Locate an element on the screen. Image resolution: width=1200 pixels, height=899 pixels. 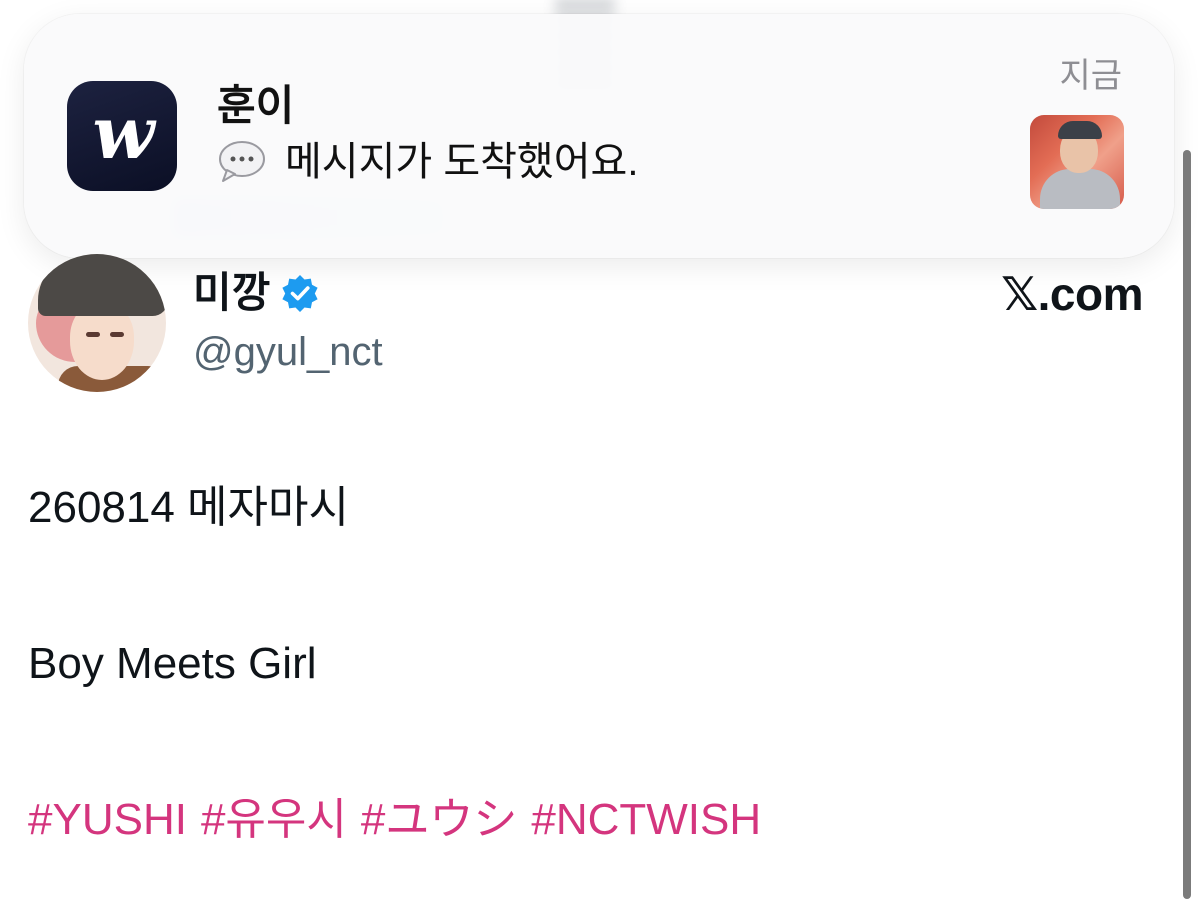
notification-thumbnail is located at coordinates (1077, 162).